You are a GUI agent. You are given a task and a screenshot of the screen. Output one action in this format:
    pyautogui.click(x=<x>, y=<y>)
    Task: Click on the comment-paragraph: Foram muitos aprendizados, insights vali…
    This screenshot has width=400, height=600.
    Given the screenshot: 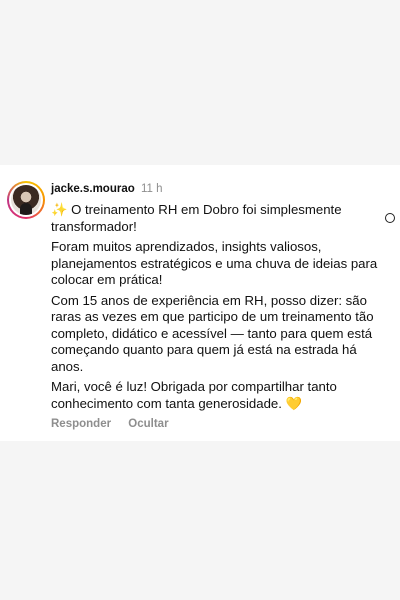 What is the action you would take?
    pyautogui.click(x=214, y=263)
    